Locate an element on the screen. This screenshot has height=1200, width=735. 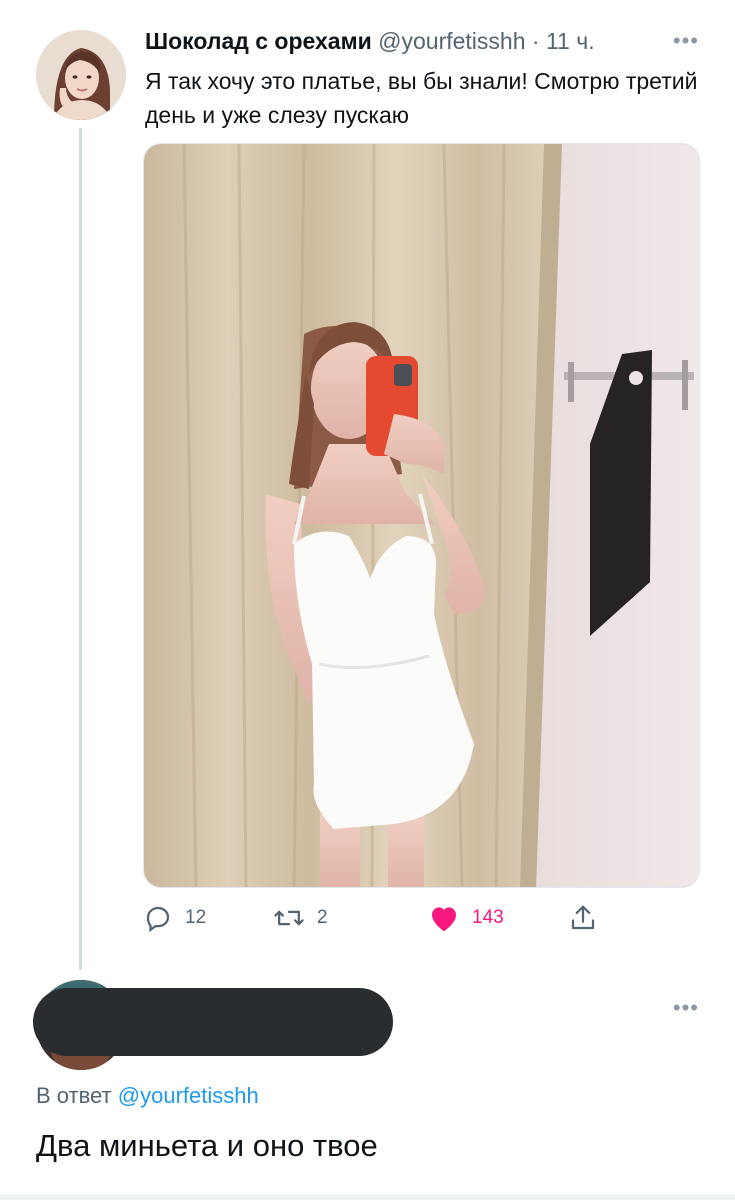
tweet-header: Шоколад с орехами @yourfetisshh · 11 ч. is located at coordinates (370, 41).